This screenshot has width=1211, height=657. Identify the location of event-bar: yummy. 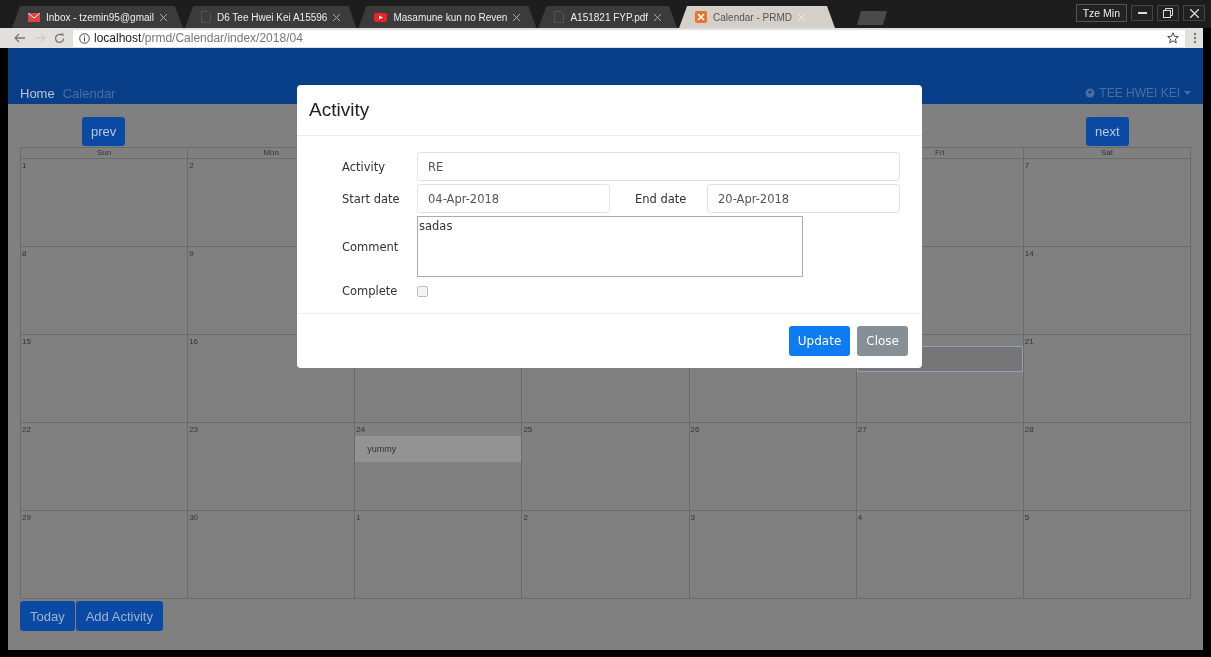
(438, 449).